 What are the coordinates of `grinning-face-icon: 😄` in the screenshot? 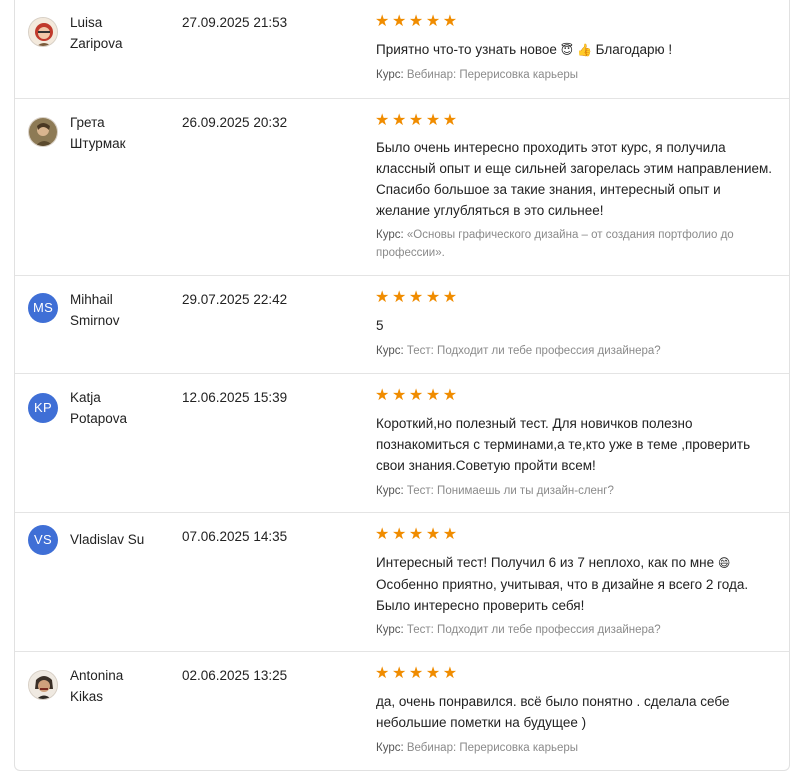 It's located at (724, 563).